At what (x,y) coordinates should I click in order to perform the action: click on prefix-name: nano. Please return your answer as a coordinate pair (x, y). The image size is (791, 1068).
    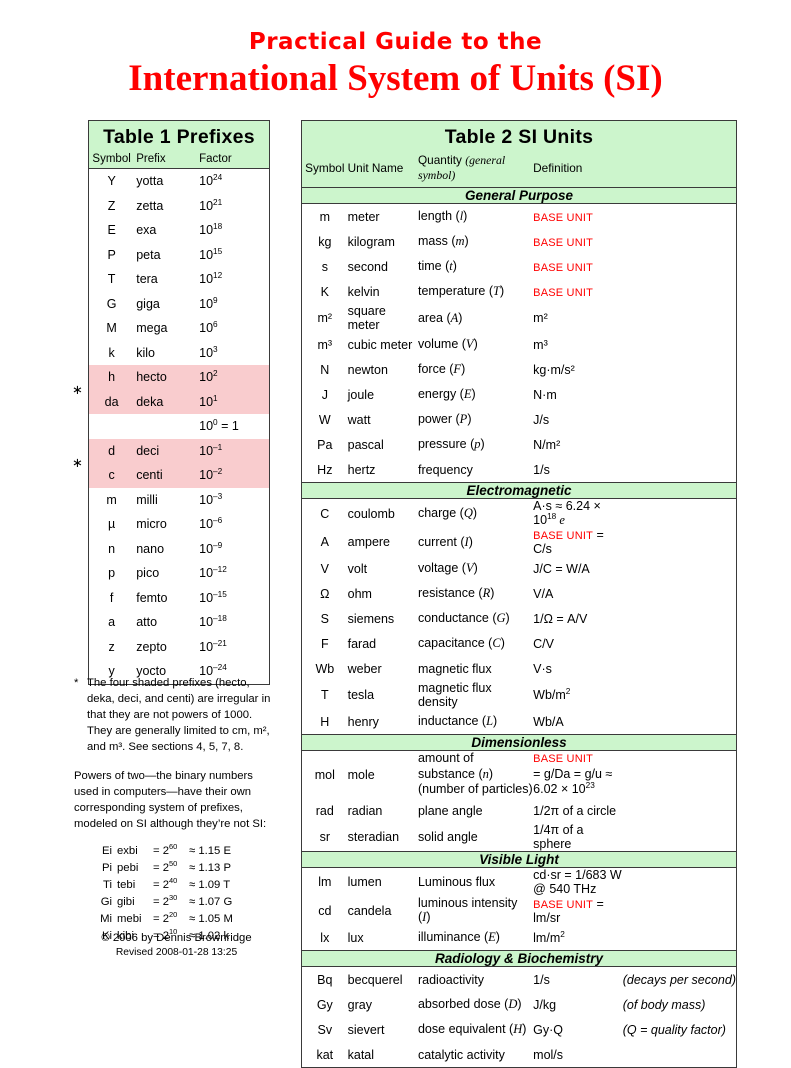
    Looking at the image, I should click on (150, 548).